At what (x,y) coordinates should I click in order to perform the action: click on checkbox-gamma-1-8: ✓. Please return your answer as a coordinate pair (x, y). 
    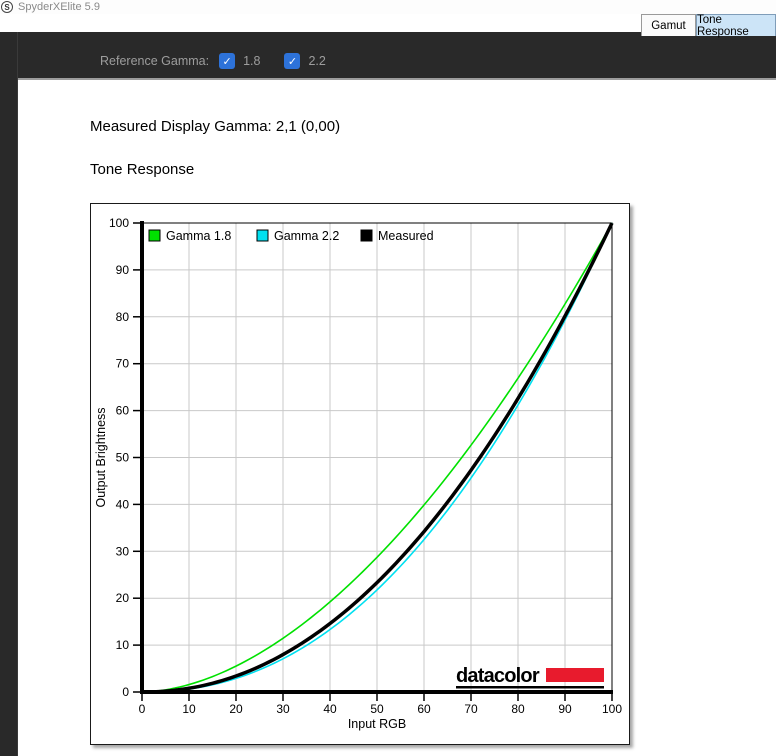
    Looking at the image, I should click on (227, 61).